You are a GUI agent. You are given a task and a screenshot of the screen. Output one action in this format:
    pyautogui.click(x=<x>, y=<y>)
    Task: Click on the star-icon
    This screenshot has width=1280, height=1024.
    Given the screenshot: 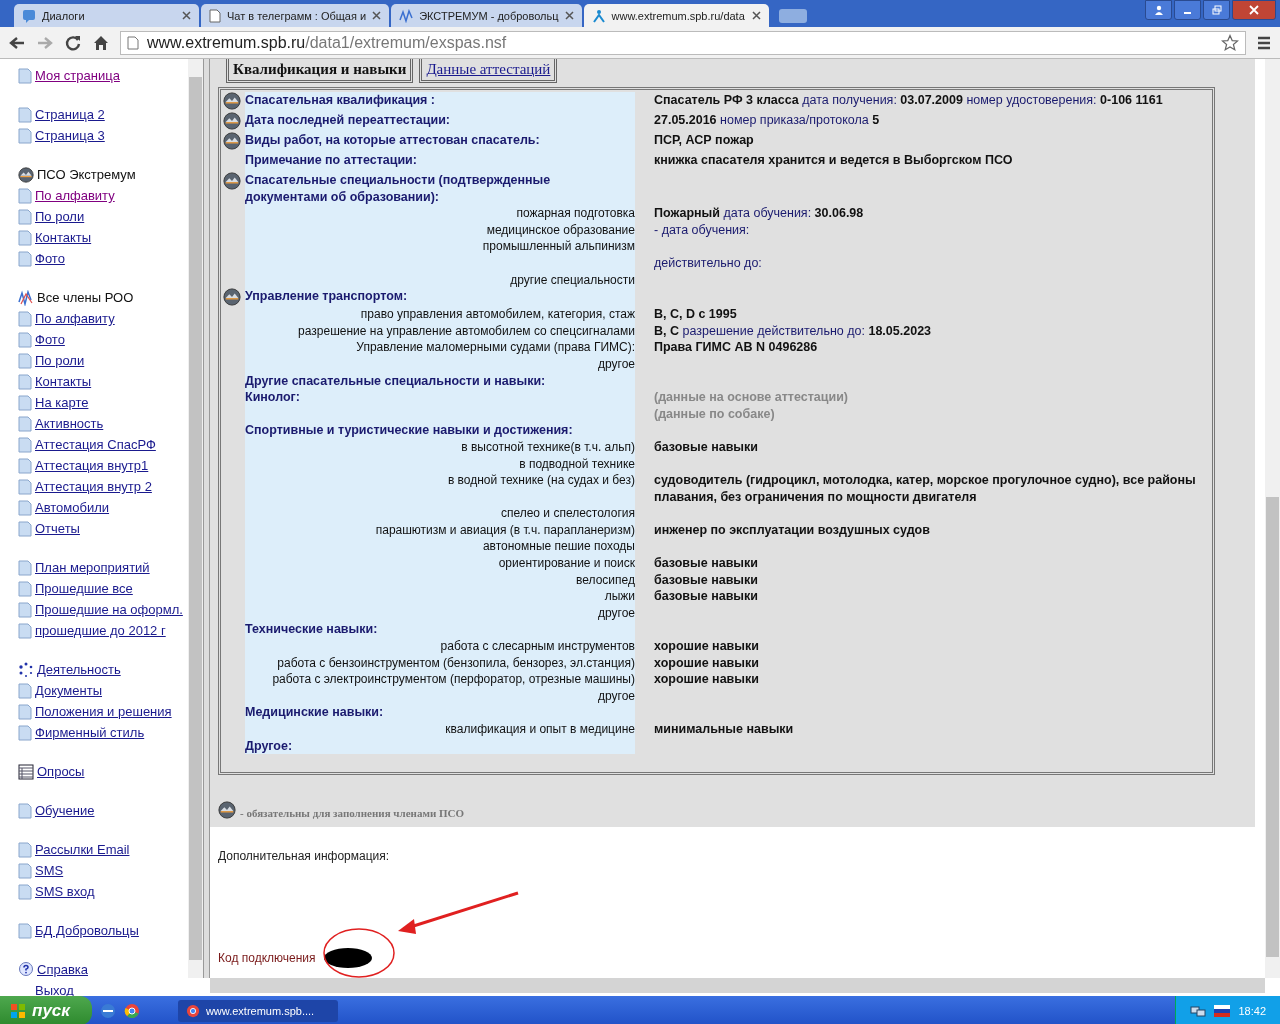 What is the action you would take?
    pyautogui.click(x=1230, y=42)
    